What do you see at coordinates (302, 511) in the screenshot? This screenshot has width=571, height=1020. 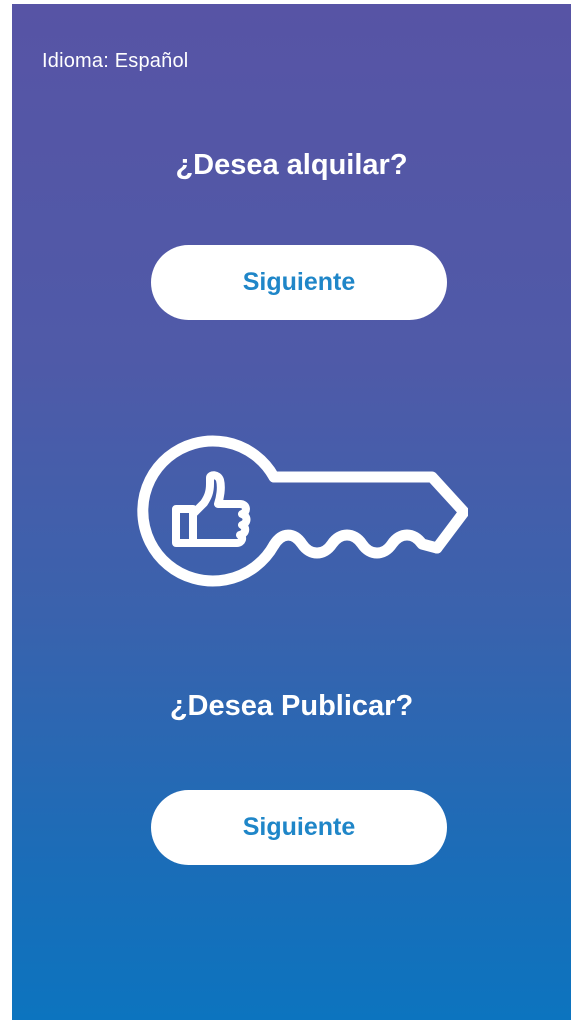 I see `key-with-thumbs-up-icon` at bounding box center [302, 511].